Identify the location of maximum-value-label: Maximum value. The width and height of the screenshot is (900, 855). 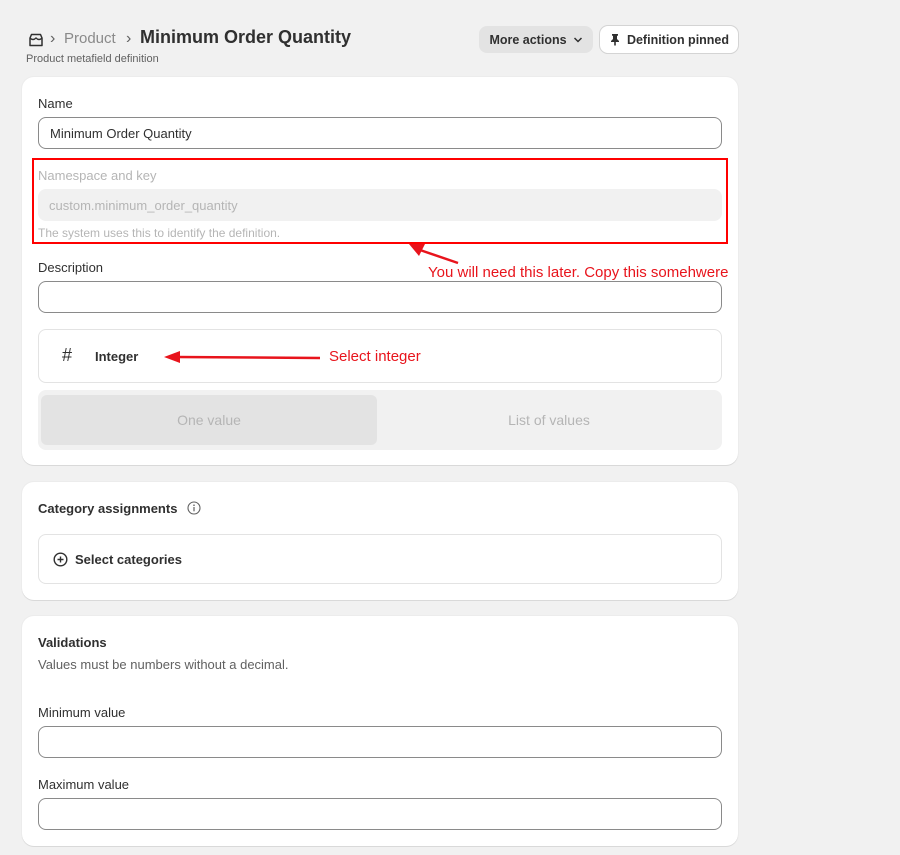
(84, 784).